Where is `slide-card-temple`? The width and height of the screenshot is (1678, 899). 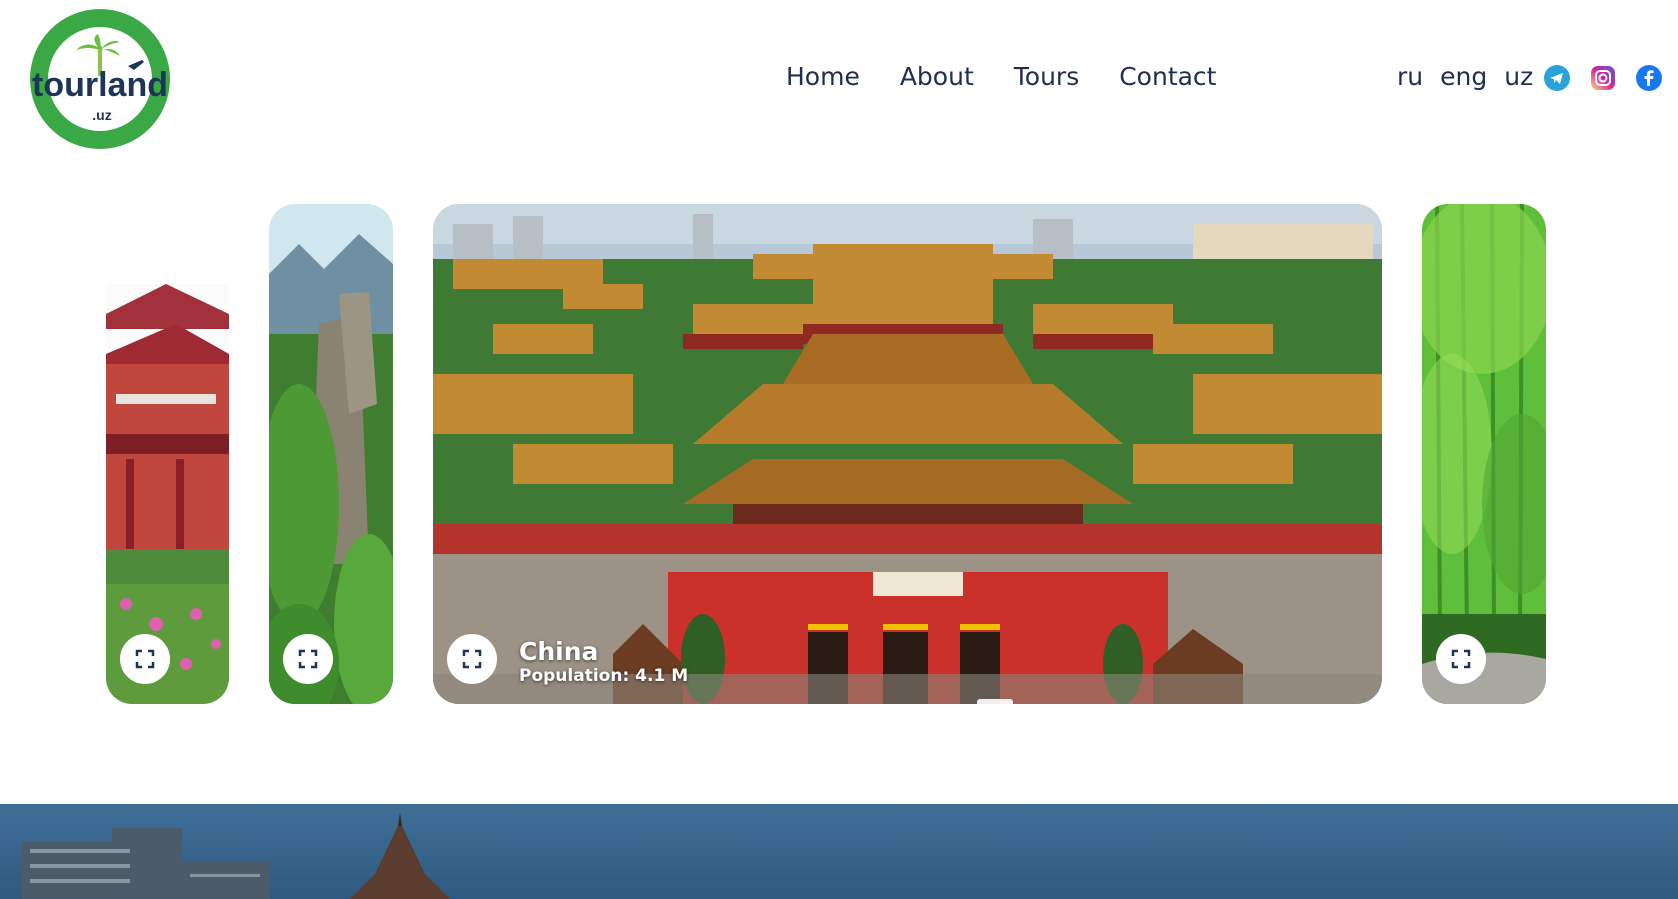
slide-card-temple is located at coordinates (167, 454).